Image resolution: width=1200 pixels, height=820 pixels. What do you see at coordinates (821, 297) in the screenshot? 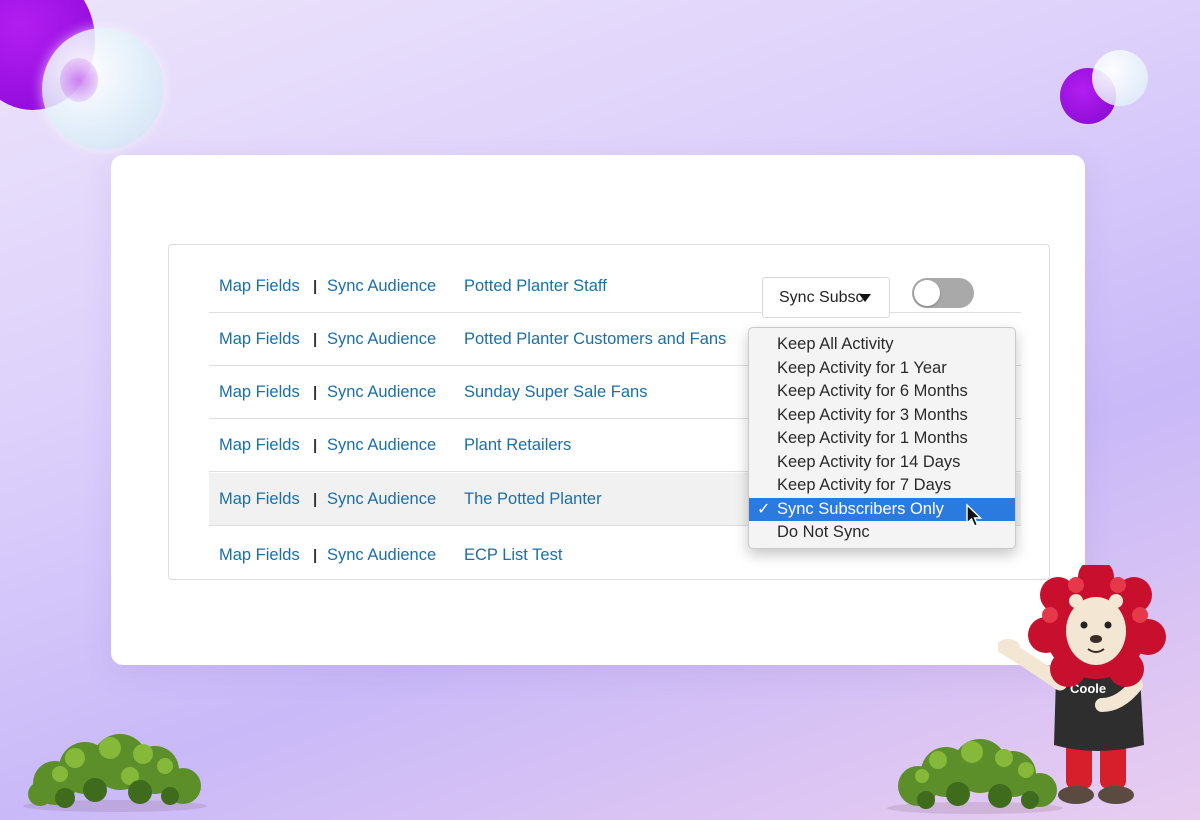
I see `sync-mode-value: Sync Subsc` at bounding box center [821, 297].